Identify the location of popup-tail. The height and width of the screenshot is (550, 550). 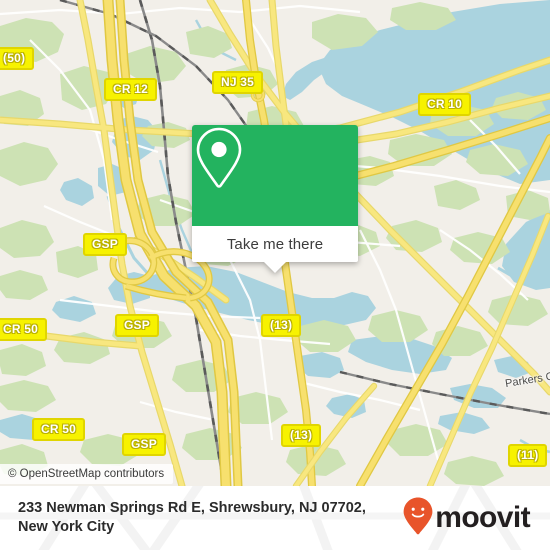
(275, 267).